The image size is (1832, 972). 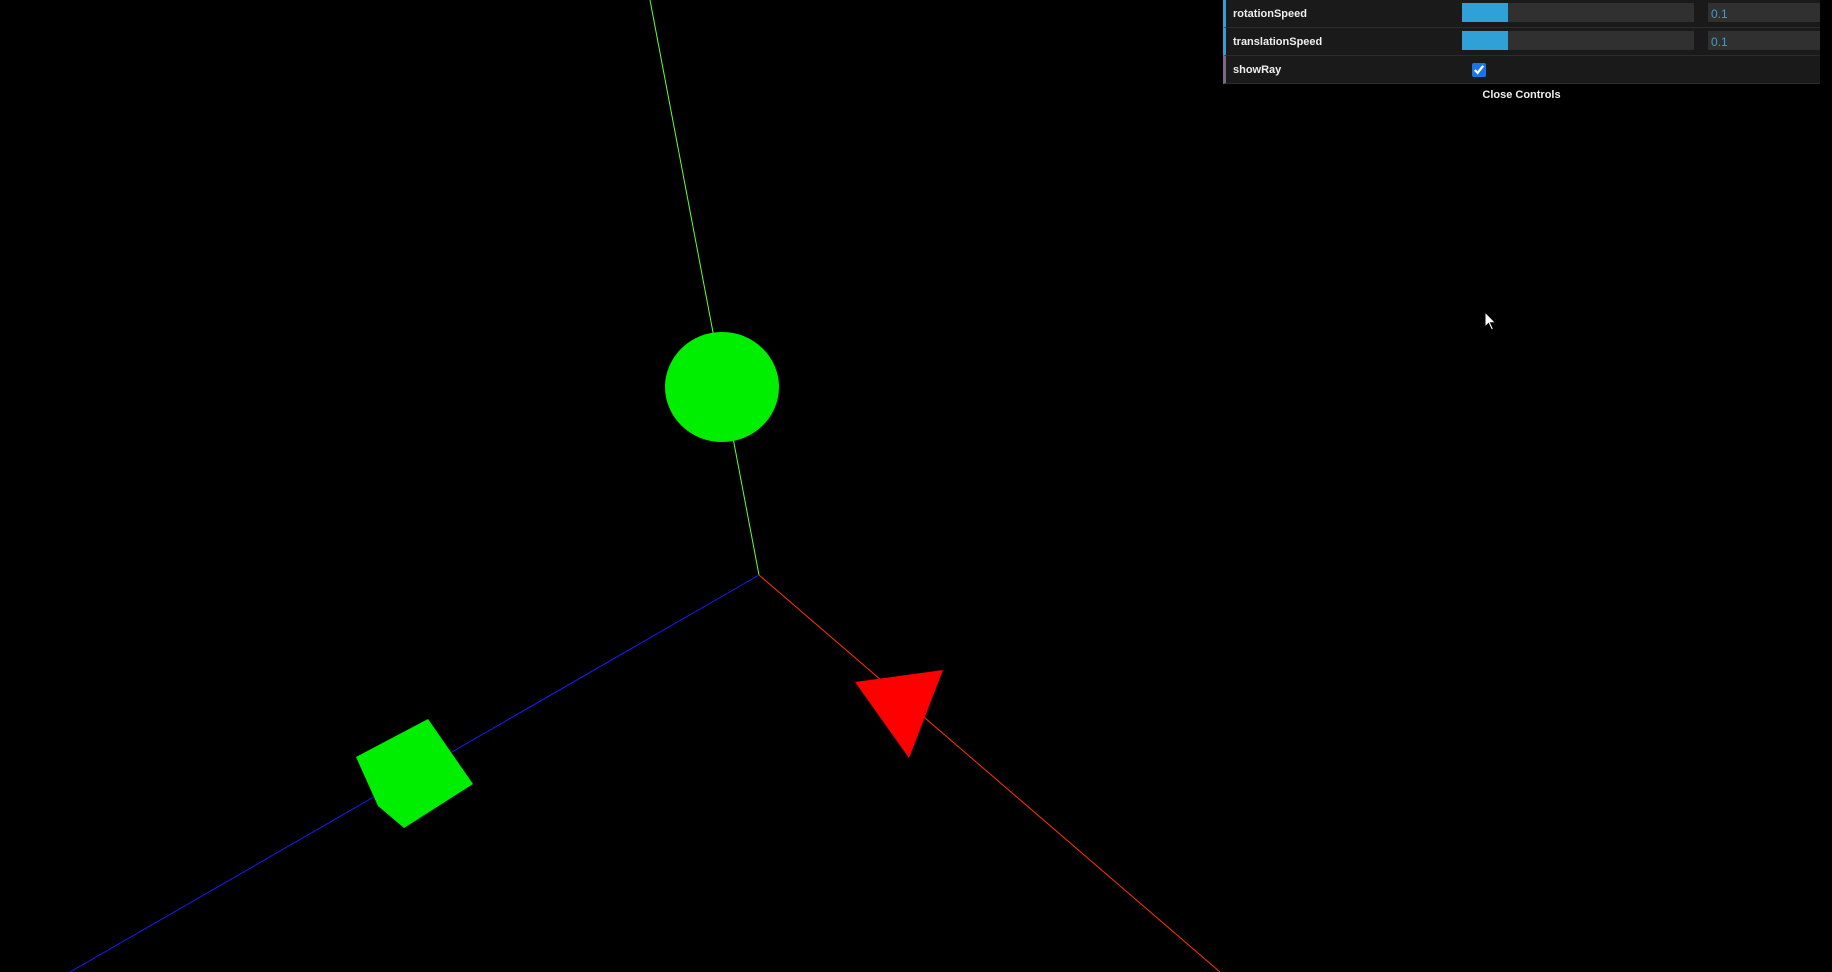 What do you see at coordinates (1485, 40) in the screenshot?
I see `translation-speed-slider-fill` at bounding box center [1485, 40].